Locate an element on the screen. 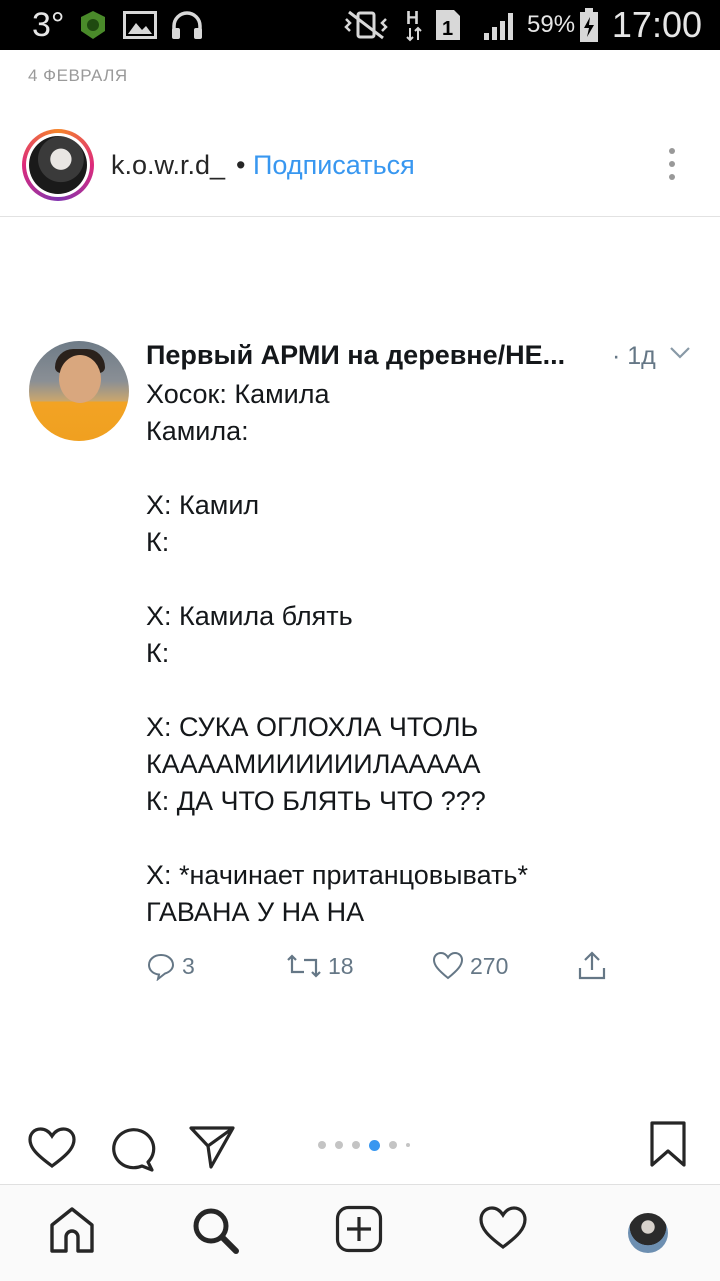  post-date: 4 ФЕВРАЛЯ is located at coordinates (78, 75).